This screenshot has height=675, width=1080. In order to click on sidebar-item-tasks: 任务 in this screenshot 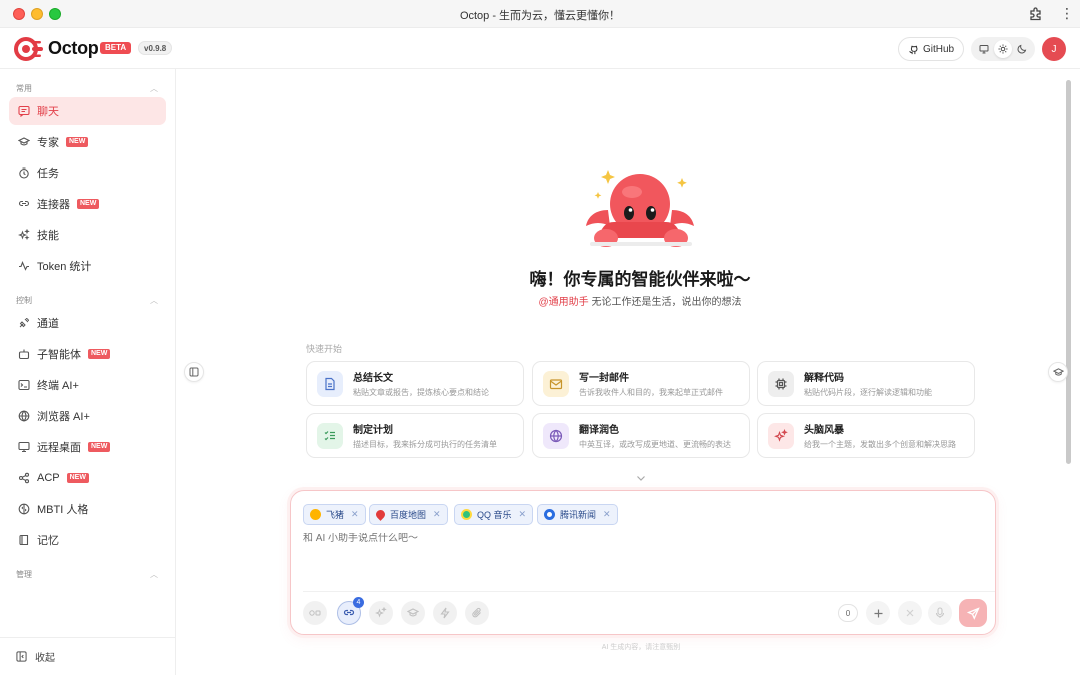, I will do `click(87, 173)`.